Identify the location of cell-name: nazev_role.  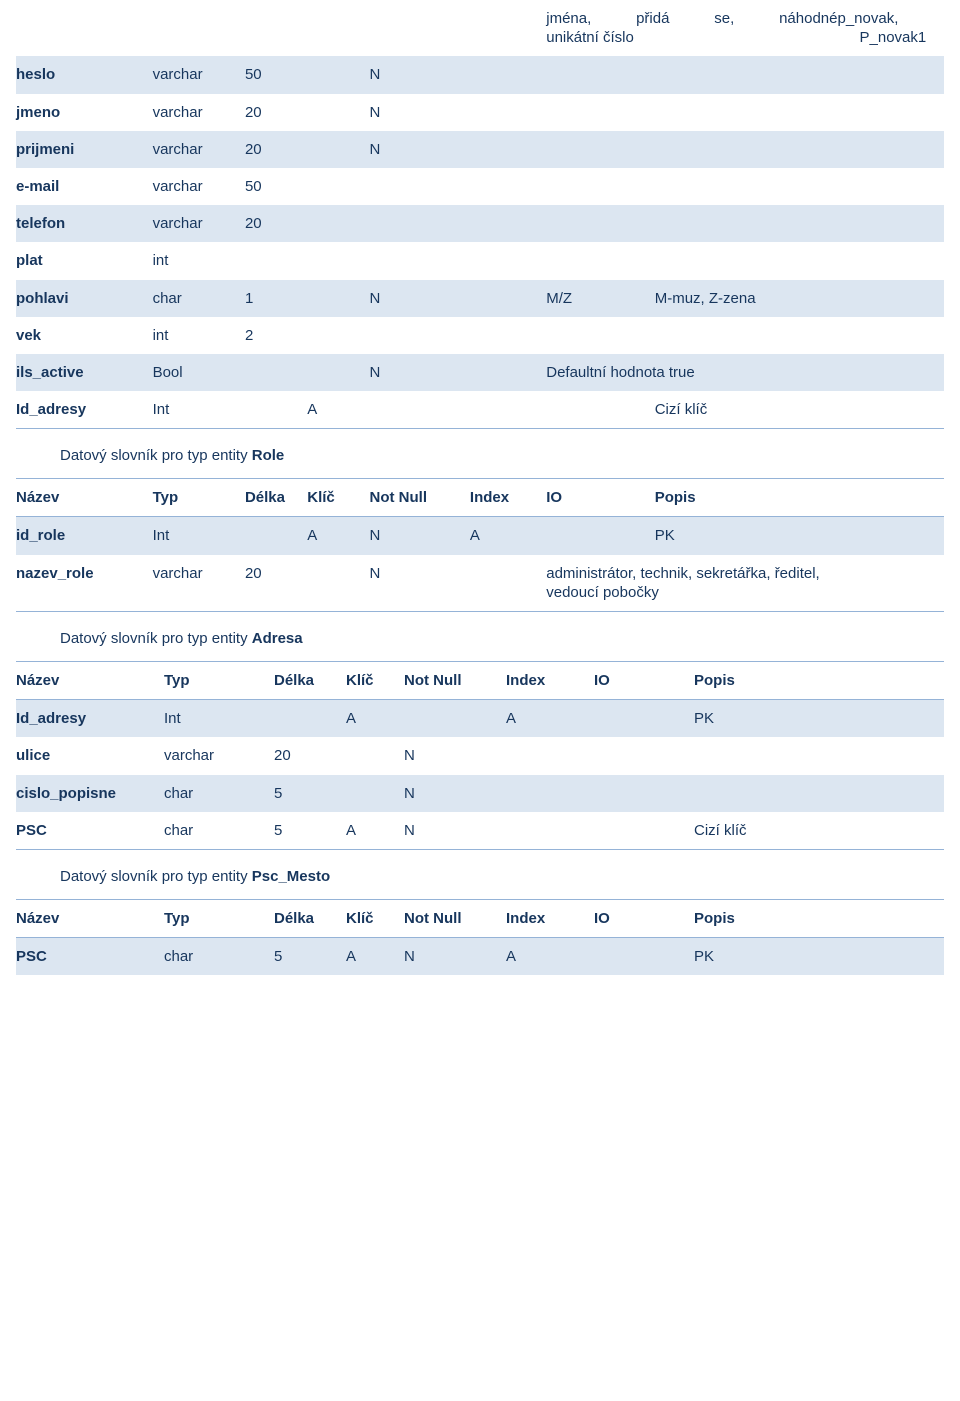
(84, 582).